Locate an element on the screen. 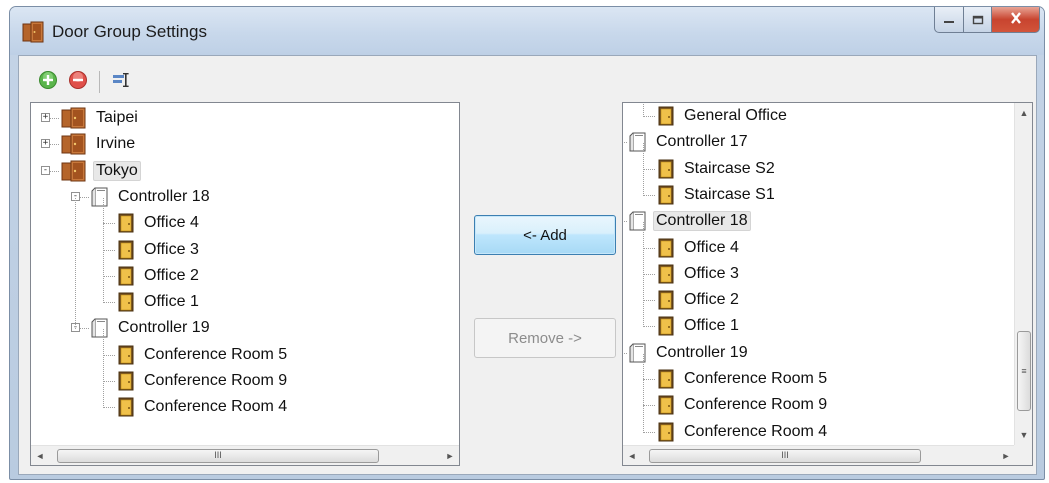  left-hscroll-thumb: III is located at coordinates (218, 456).